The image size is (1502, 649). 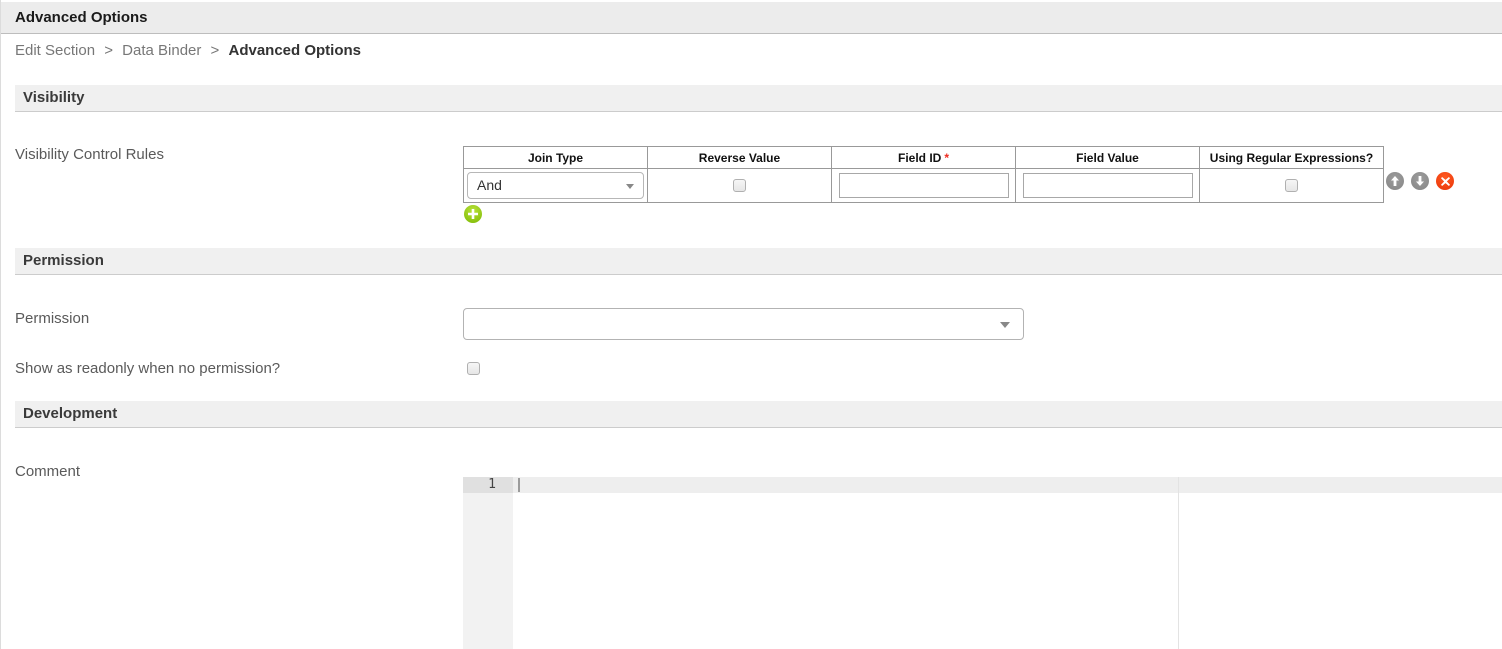 I want to click on x-icon, so click(x=1445, y=181).